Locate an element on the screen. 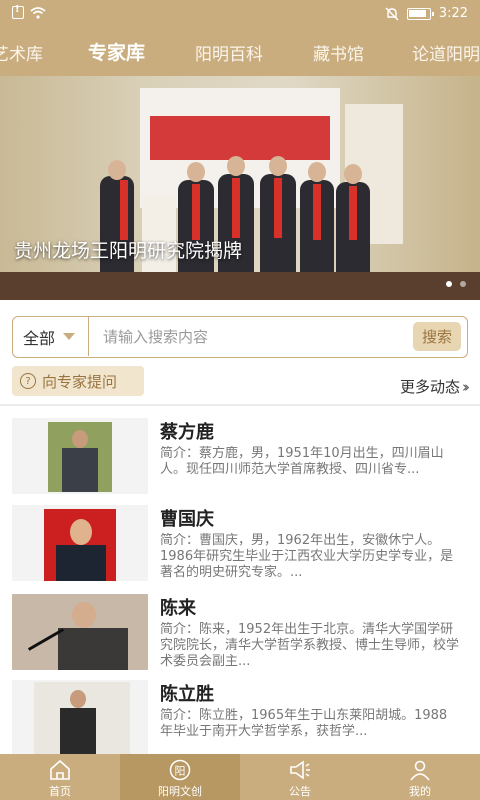  search-bar: 全部 搜索 is located at coordinates (240, 337).